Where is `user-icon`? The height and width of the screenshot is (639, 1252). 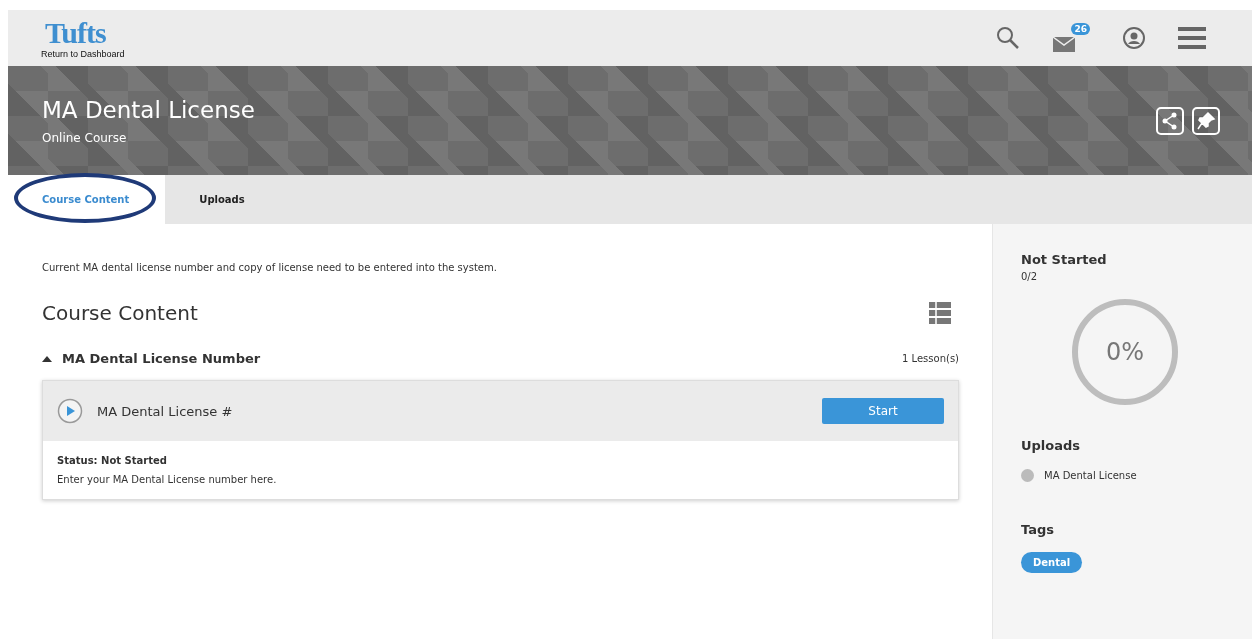
user-icon is located at coordinates (1134, 38).